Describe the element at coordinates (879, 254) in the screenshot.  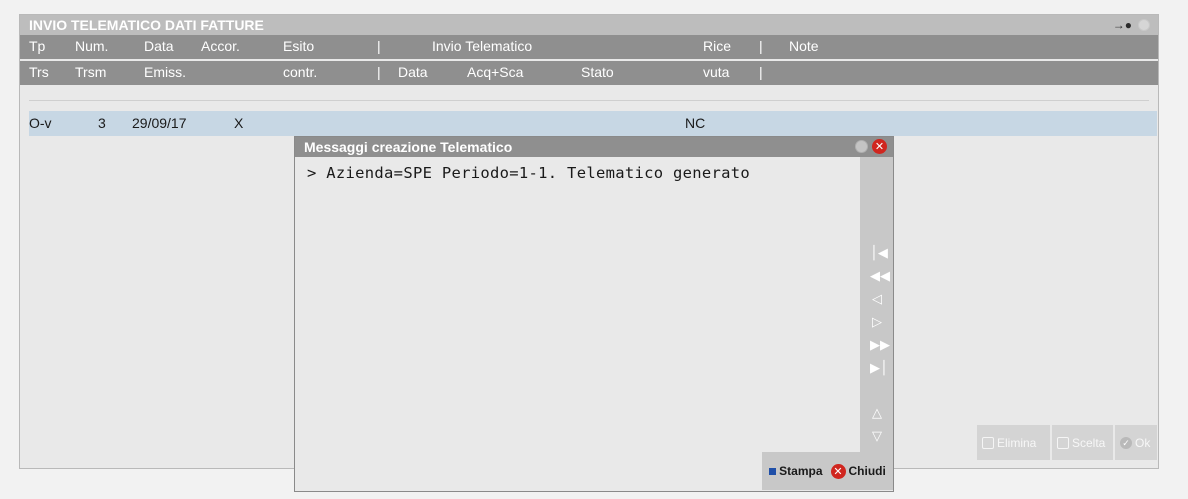
I see `first-page-icon: │◀` at that location.